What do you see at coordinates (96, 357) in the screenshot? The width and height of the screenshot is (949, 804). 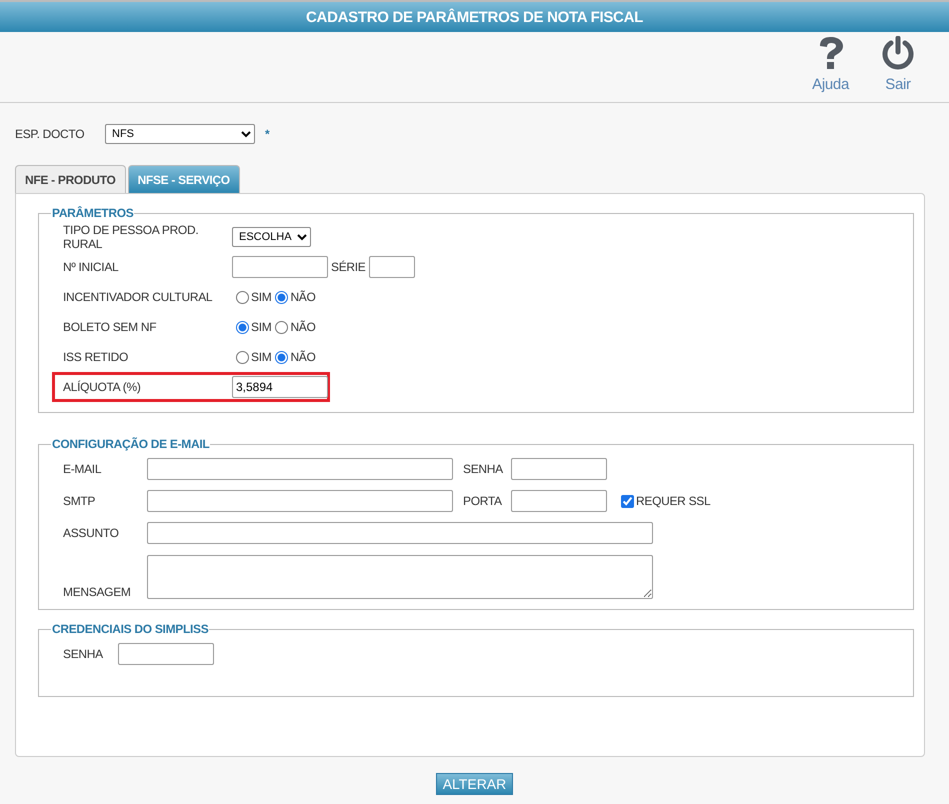 I see `field-label: ISS RETIDO` at bounding box center [96, 357].